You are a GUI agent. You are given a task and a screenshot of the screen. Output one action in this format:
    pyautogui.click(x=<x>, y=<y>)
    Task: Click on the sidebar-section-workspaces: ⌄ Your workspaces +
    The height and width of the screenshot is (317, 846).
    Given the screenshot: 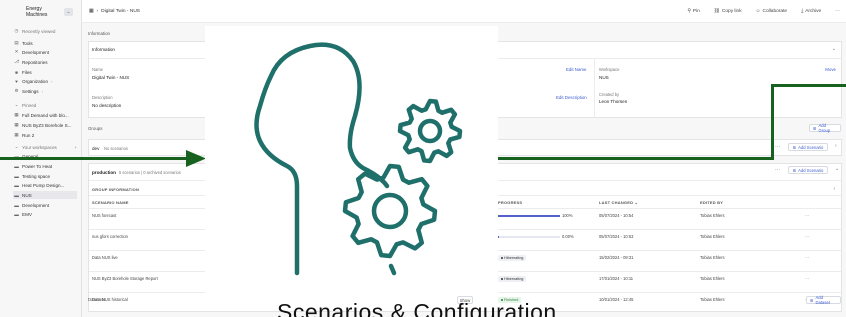 What is the action you would take?
    pyautogui.click(x=45, y=147)
    